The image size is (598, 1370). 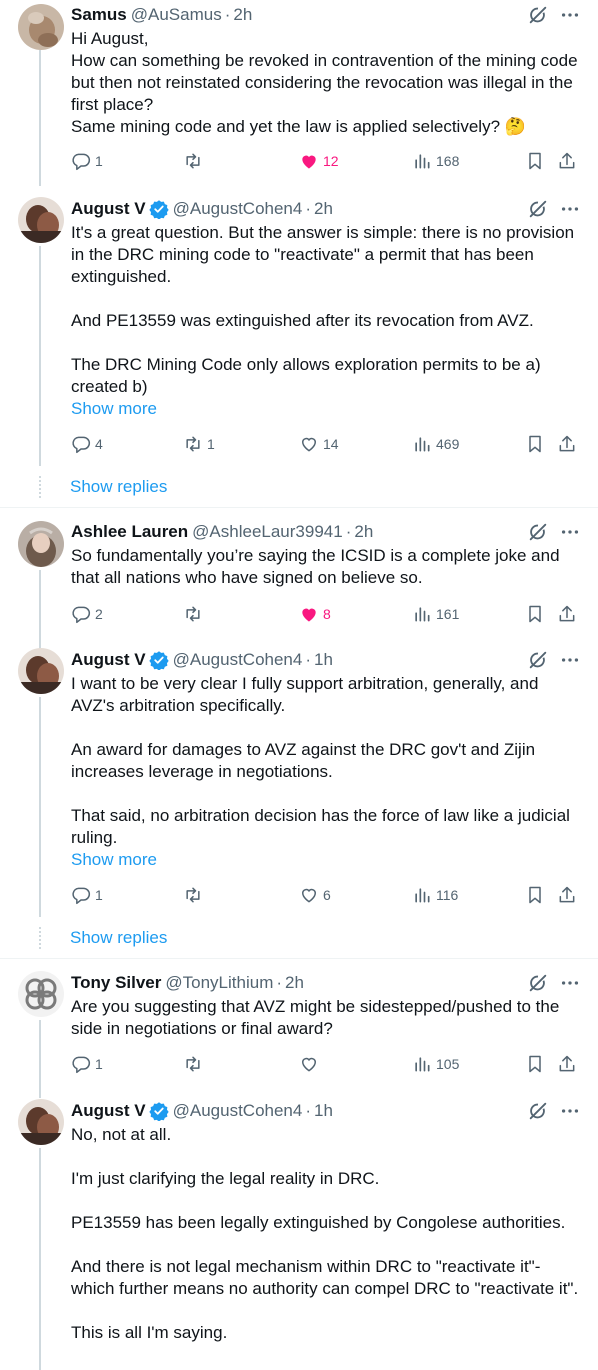 I want to click on views-button: 161, so click(x=435, y=614).